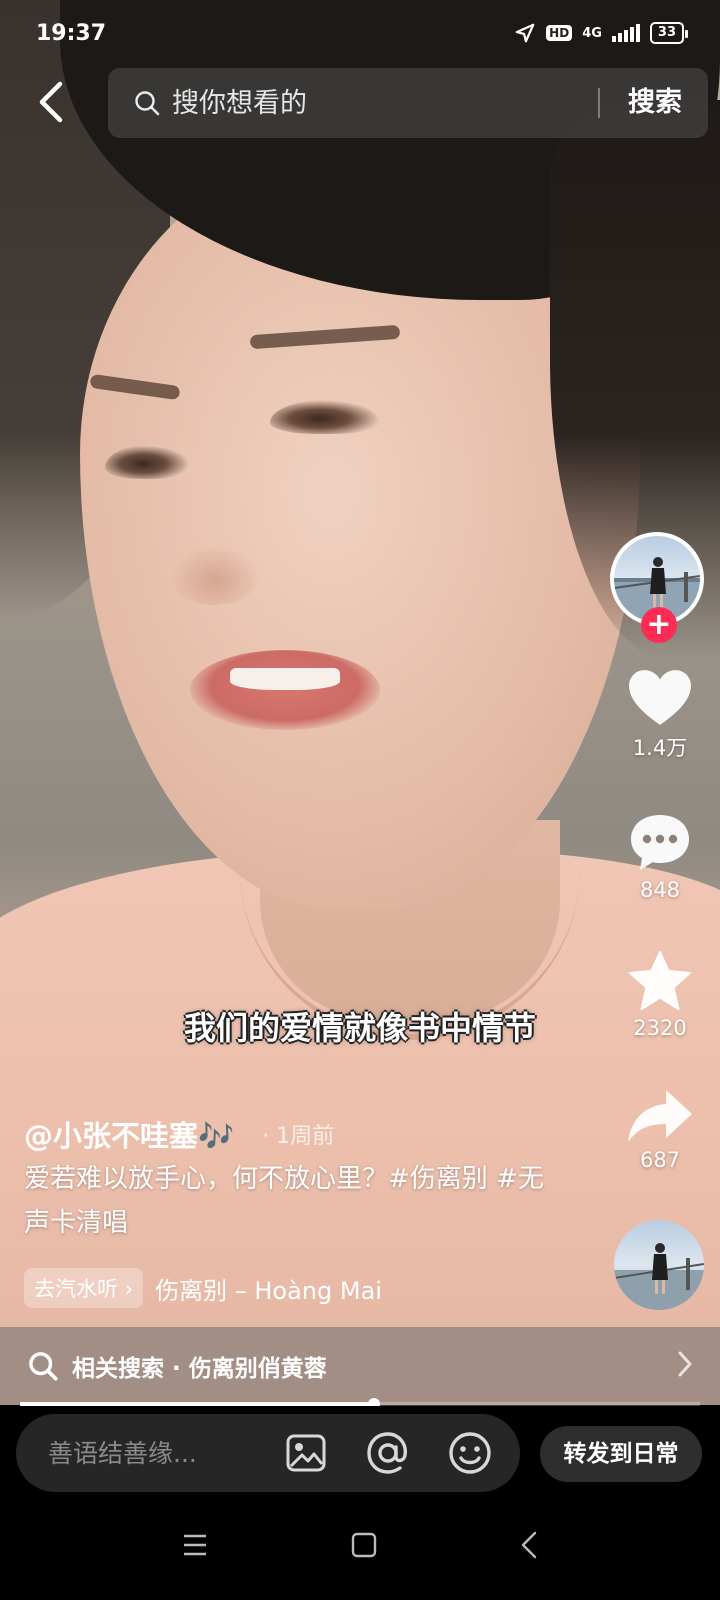 The height and width of the screenshot is (1600, 720). What do you see at coordinates (621, 1454) in the screenshot?
I see `share-to-daily-button: 转发到日常` at bounding box center [621, 1454].